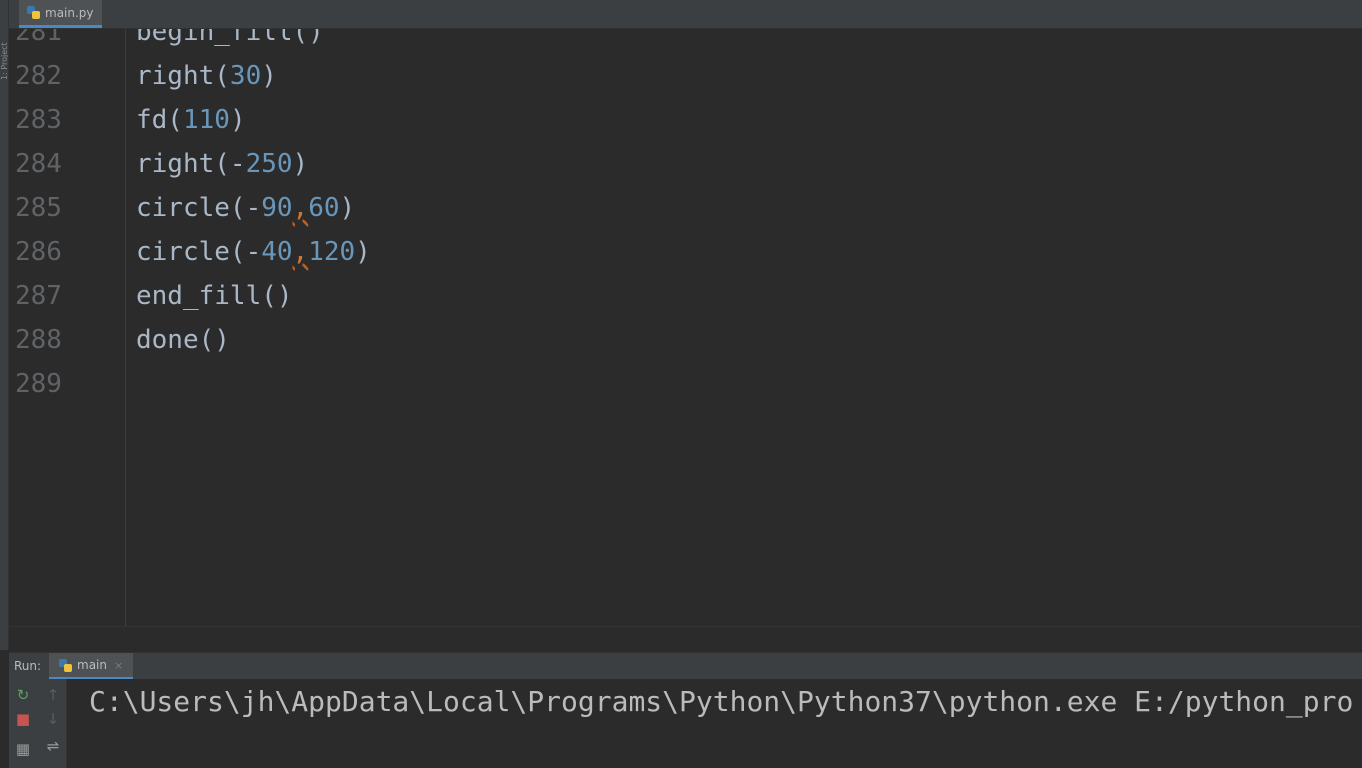  What do you see at coordinates (38, 252) in the screenshot?
I see `line-number: 286` at bounding box center [38, 252].